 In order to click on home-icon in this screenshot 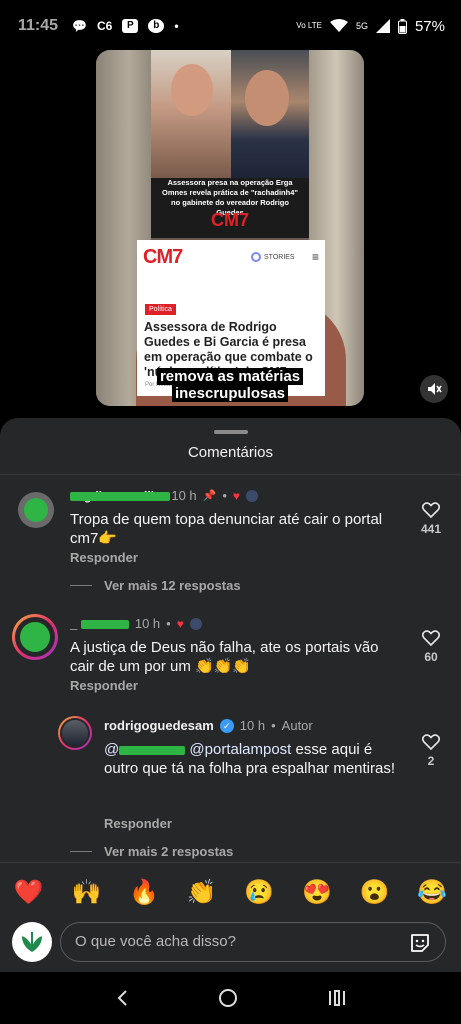, I will do `click(228, 998)`.